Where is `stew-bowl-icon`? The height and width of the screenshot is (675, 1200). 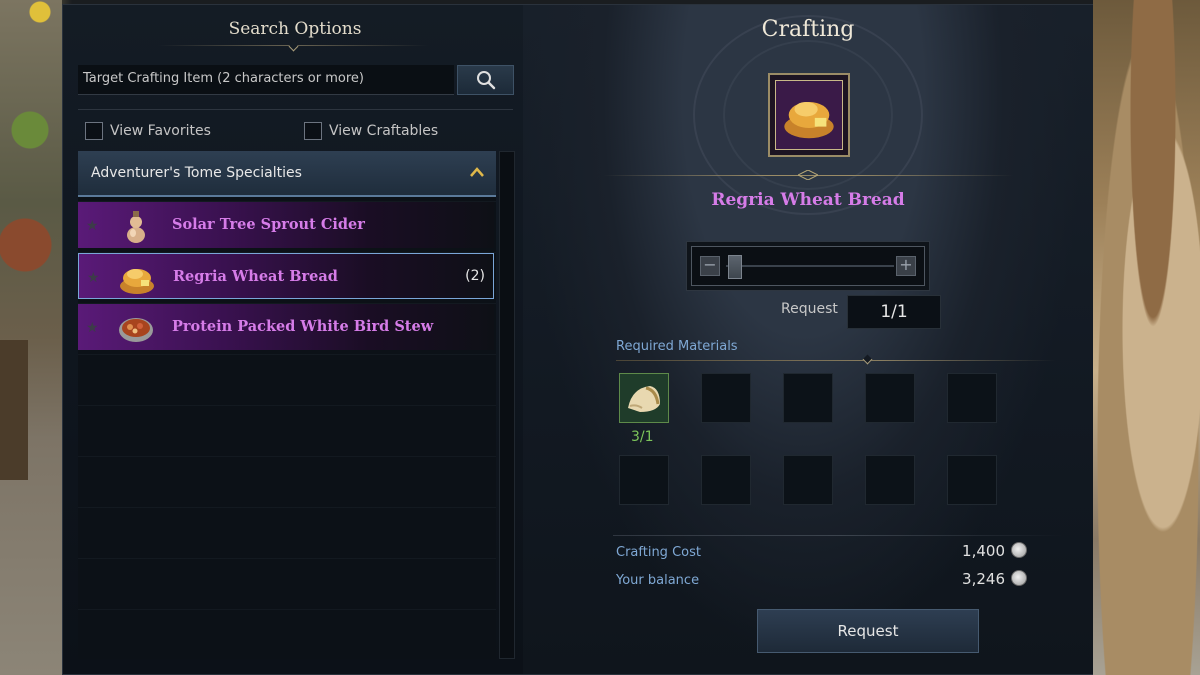 stew-bowl-icon is located at coordinates (136, 330).